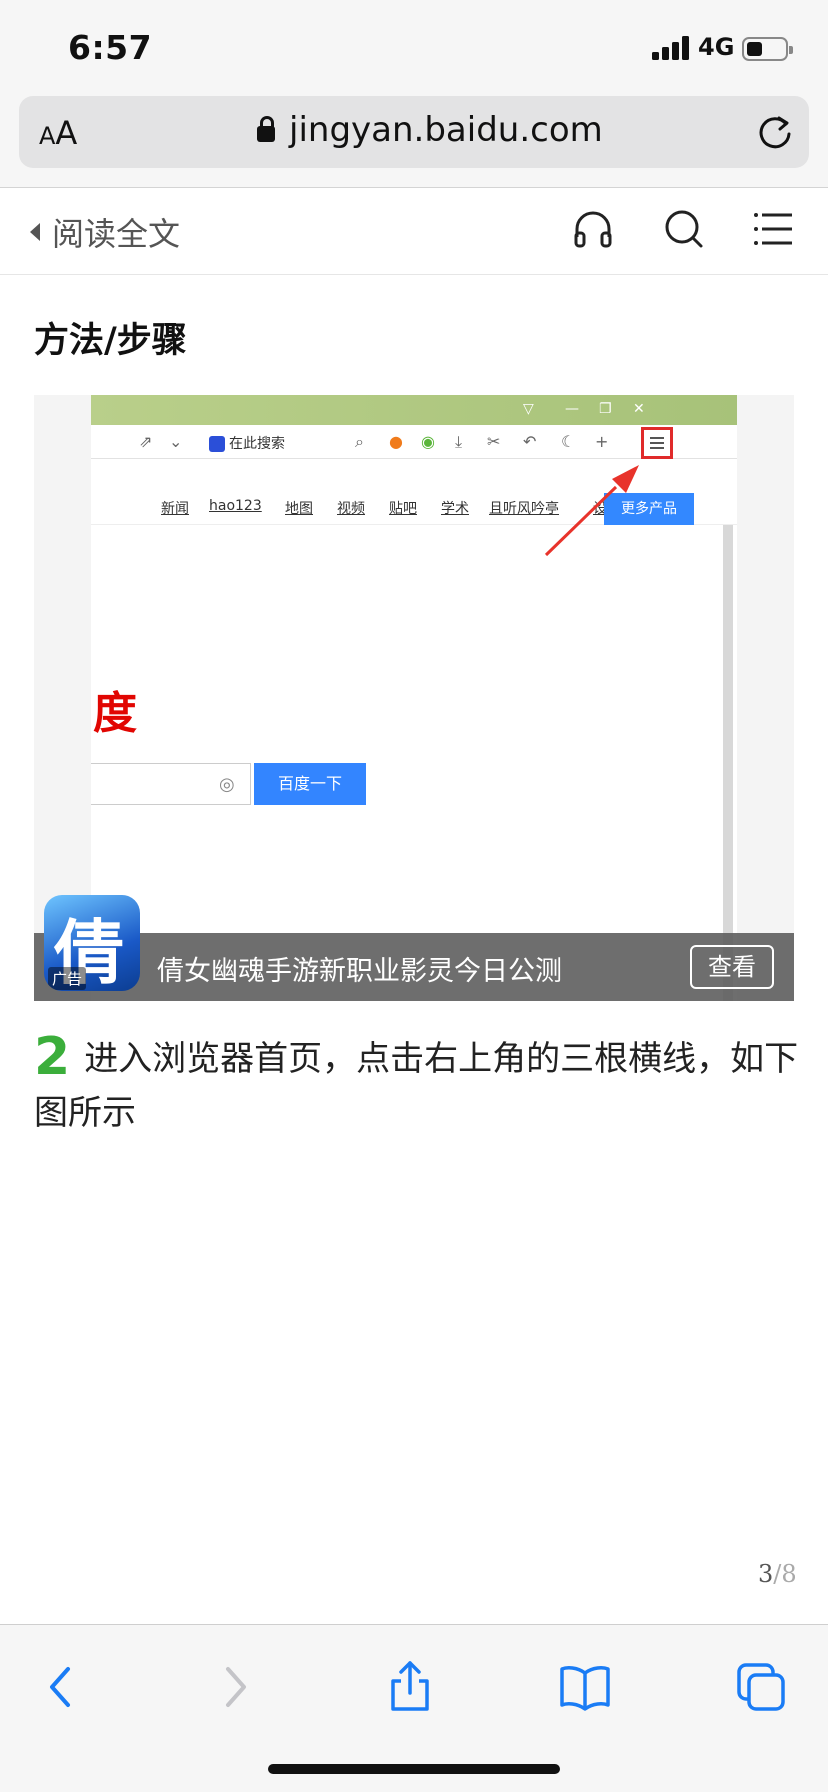 The width and height of the screenshot is (828, 1792). Describe the element at coordinates (247, 443) in the screenshot. I see `screenshot-search-box: 在此搜索` at that location.